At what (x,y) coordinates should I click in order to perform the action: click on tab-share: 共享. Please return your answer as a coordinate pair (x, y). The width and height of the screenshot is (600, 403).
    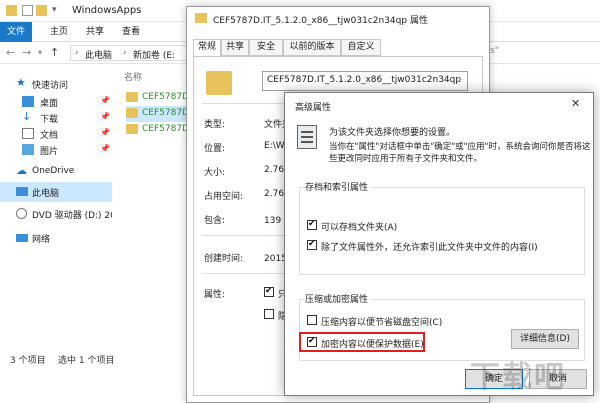
    Looking at the image, I should click on (95, 32).